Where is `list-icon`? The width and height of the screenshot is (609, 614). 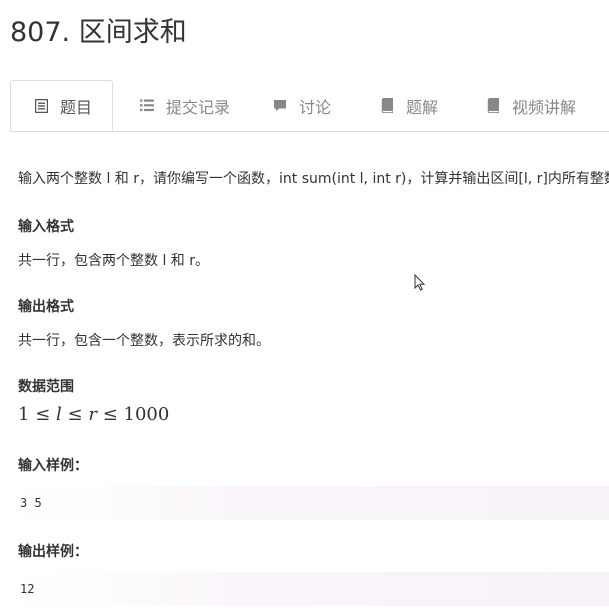
list-icon is located at coordinates (147, 106).